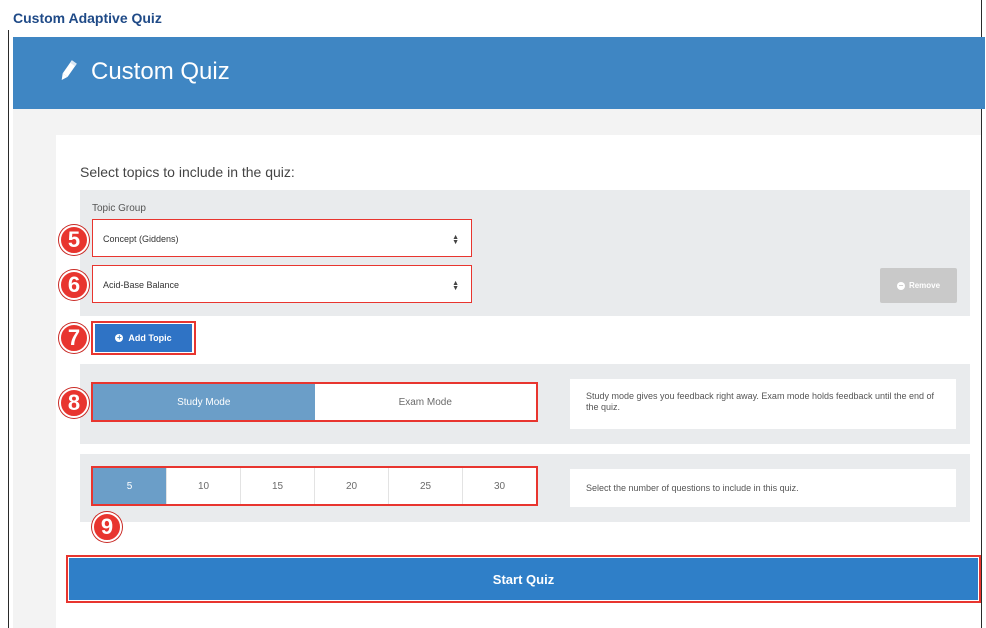  I want to click on count-option-30: 30, so click(499, 486).